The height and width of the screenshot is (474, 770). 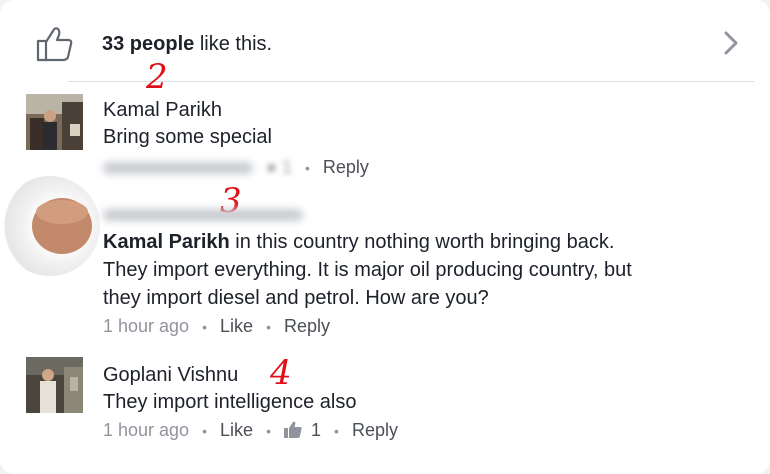 I want to click on thumbs-up-icon, so click(x=292, y=429).